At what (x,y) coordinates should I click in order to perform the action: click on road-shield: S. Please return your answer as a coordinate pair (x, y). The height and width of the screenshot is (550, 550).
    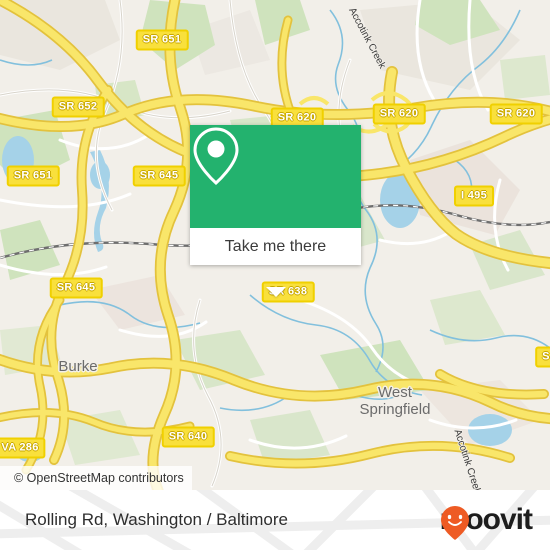
    Looking at the image, I should click on (542, 357).